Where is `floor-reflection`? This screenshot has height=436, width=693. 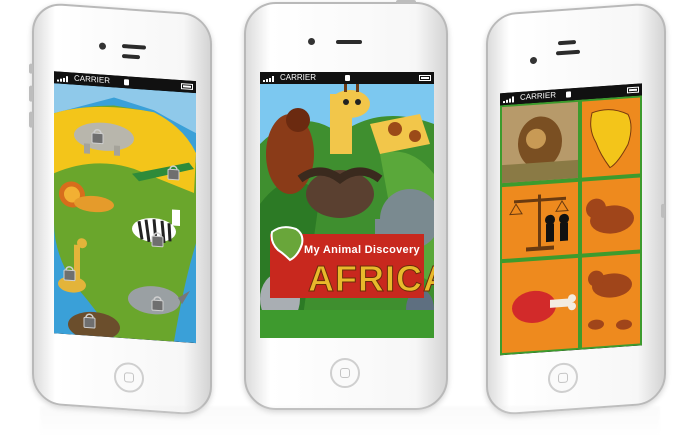 floor-reflection is located at coordinates (350, 421).